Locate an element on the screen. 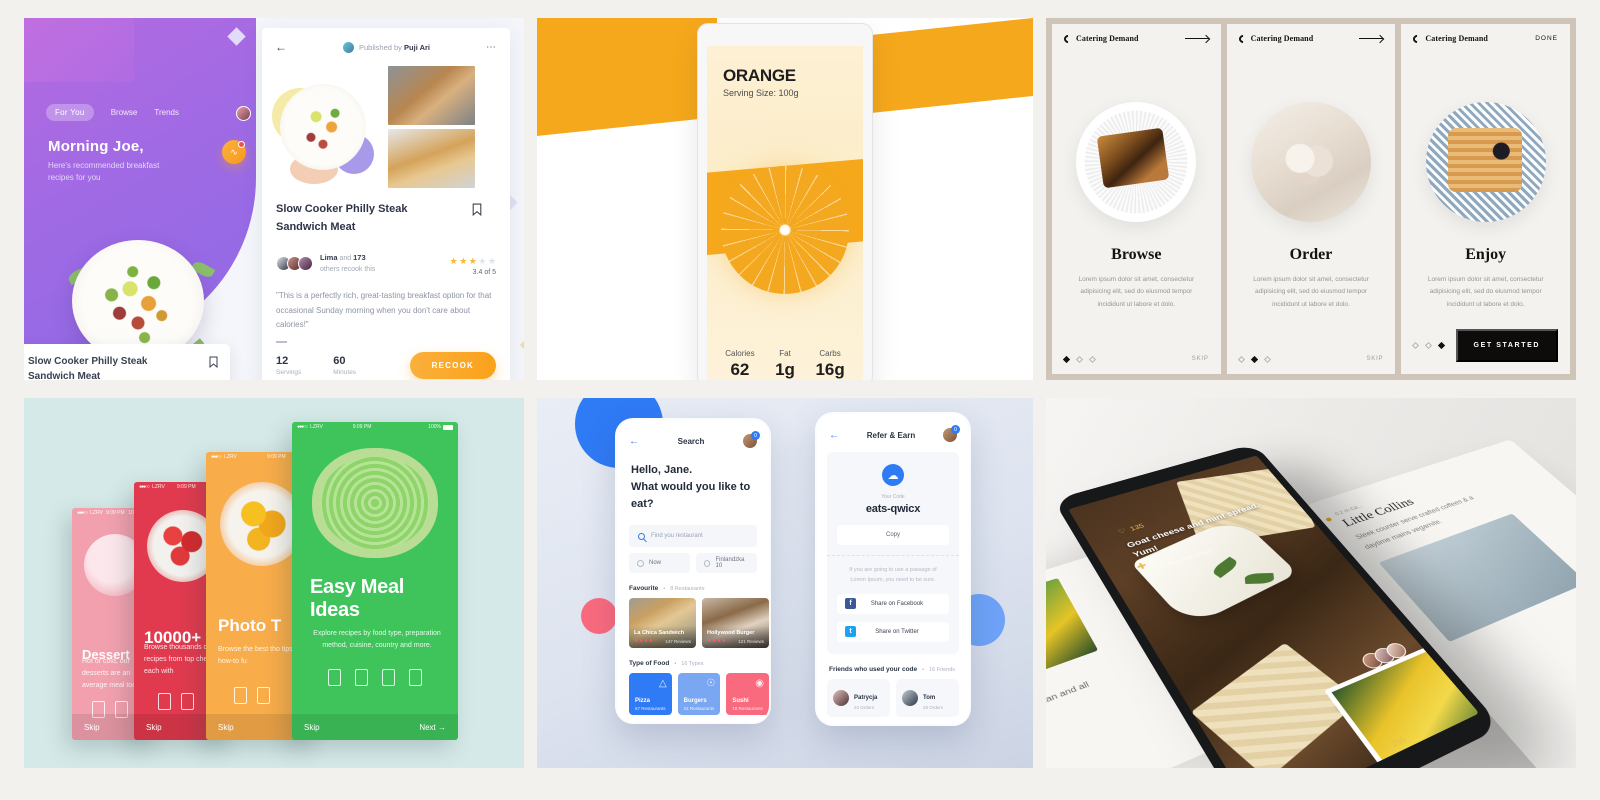  serving-size: Serving Size: 100g is located at coordinates (761, 93).